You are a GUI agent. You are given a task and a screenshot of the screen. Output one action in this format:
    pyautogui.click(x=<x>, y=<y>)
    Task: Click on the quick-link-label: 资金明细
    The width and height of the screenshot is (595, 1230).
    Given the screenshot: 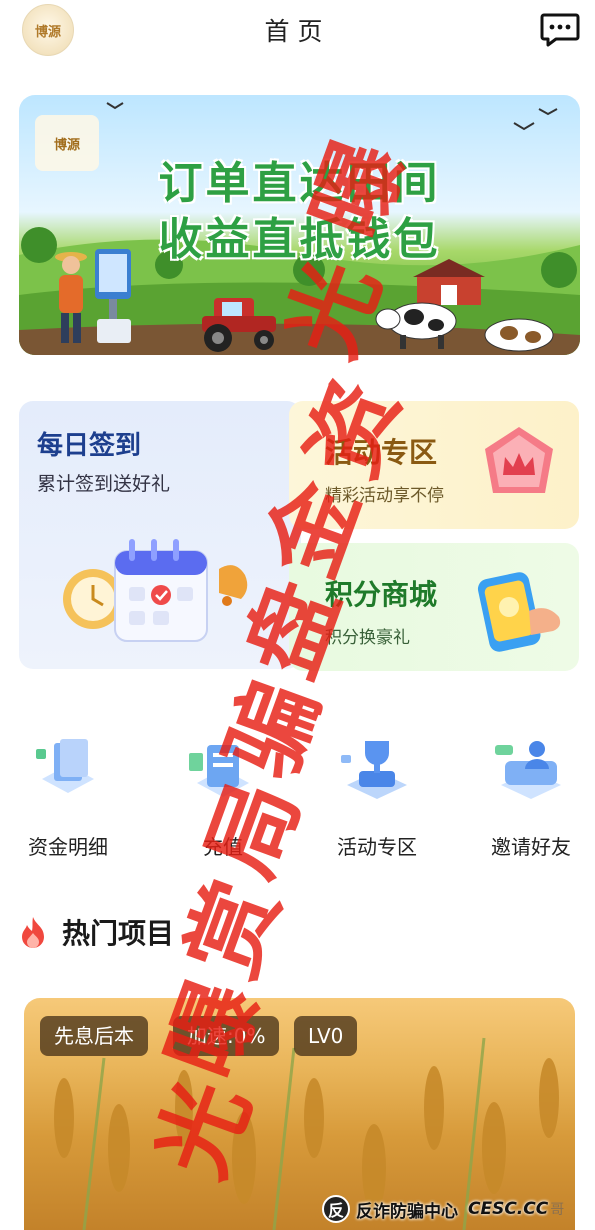 What is the action you would take?
    pyautogui.click(x=68, y=847)
    